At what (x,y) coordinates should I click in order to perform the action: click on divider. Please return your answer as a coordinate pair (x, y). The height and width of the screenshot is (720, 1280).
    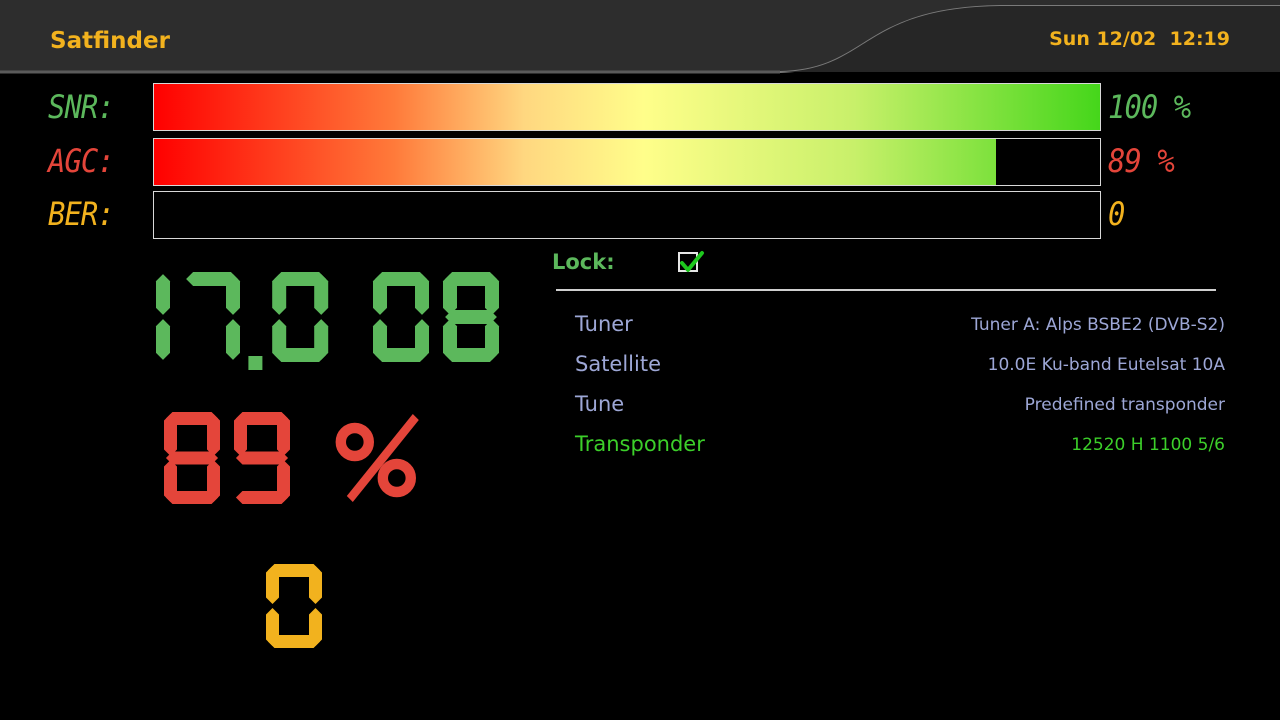
    Looking at the image, I should click on (886, 290).